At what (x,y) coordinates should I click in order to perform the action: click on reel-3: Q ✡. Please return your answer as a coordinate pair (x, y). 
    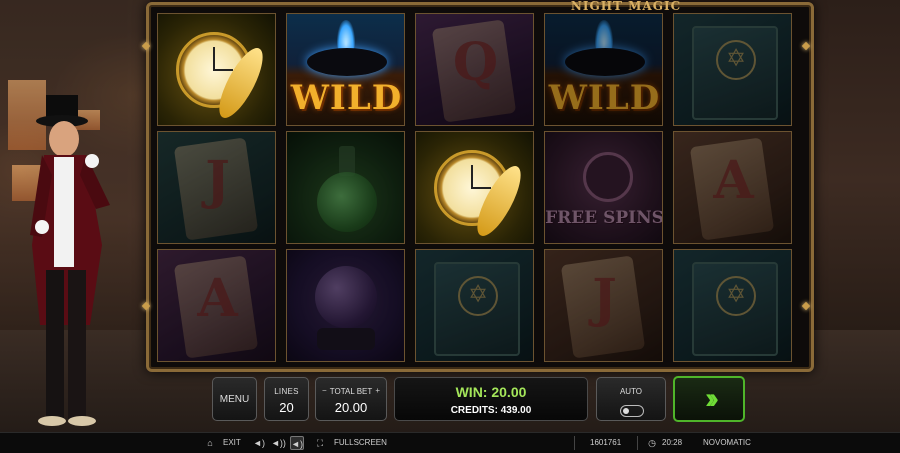
    Looking at the image, I should click on (475, 189).